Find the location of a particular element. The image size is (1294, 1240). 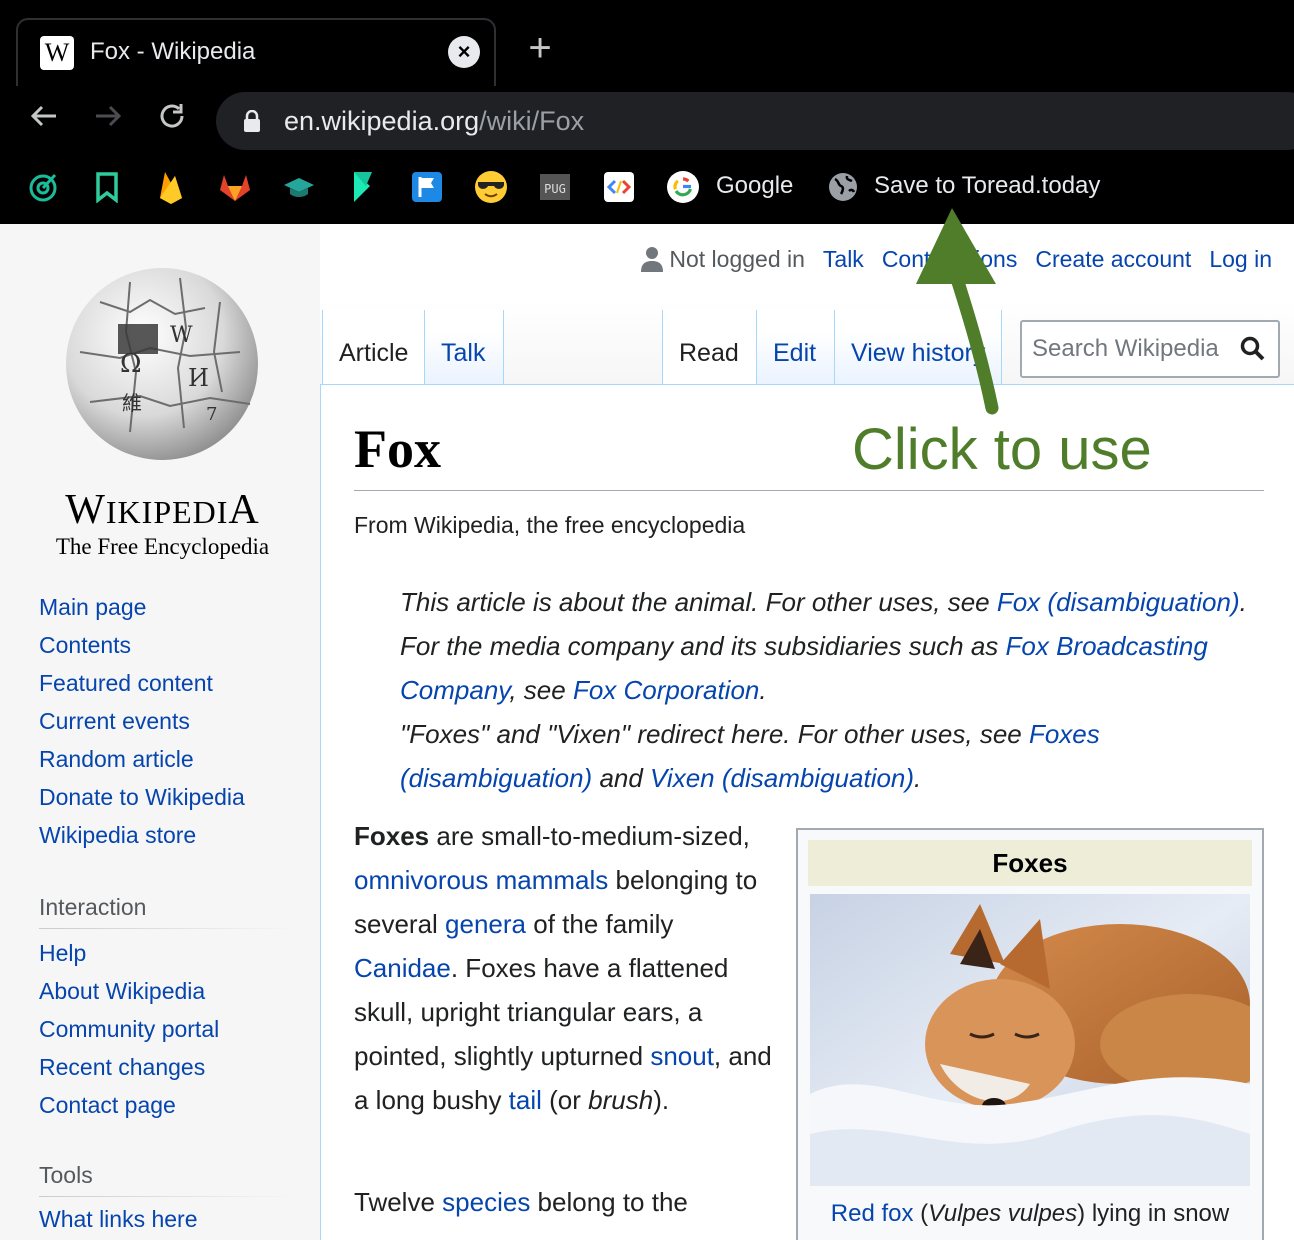

svg-text: 7 is located at coordinates (211, 414).